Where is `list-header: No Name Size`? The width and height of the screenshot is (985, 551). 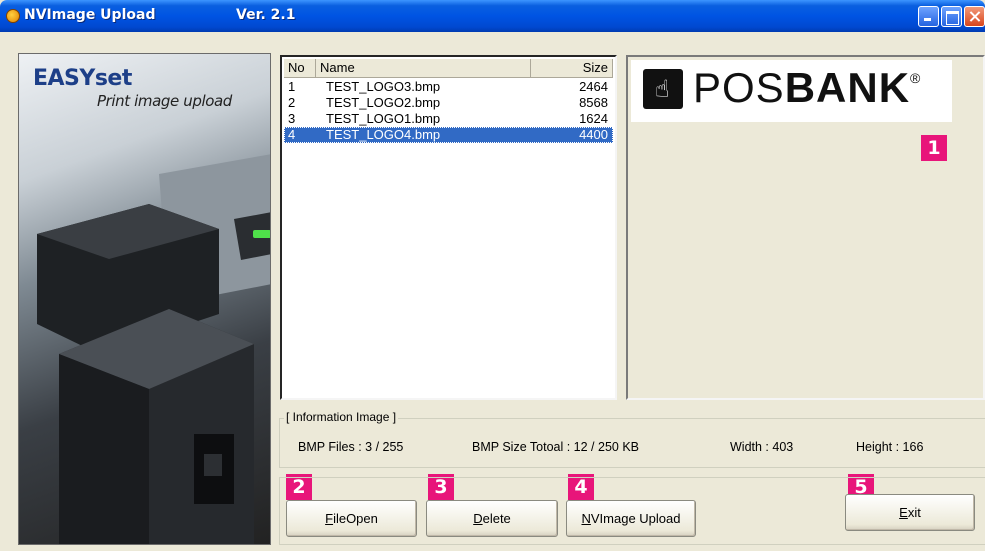
list-header: No Name Size is located at coordinates (448, 68).